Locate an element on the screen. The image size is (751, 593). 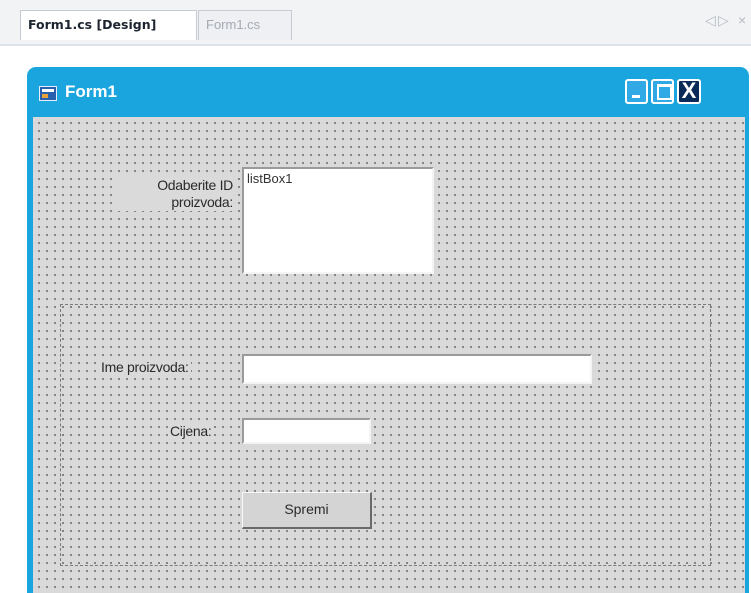
product-id-listbox: listBox1 is located at coordinates (338, 220).